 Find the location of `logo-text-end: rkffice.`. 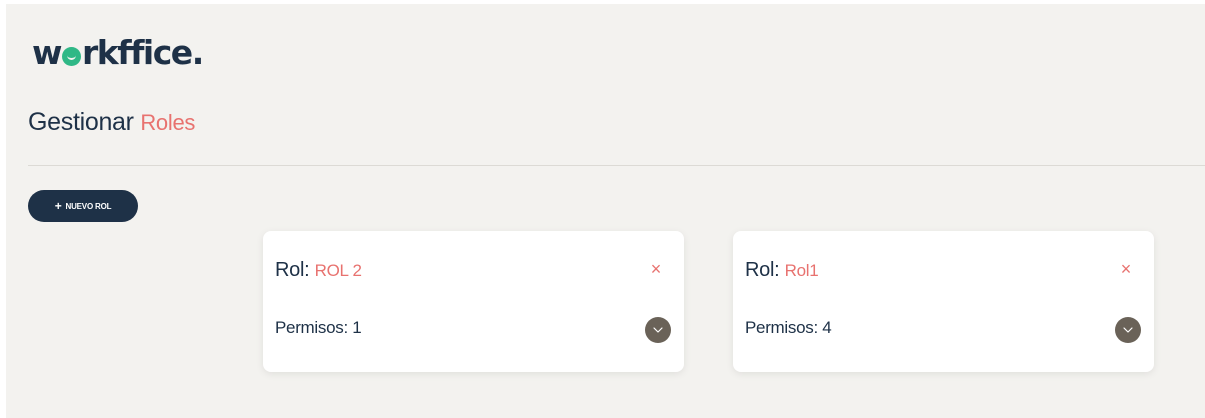

logo-text-end: rkffice. is located at coordinates (143, 52).